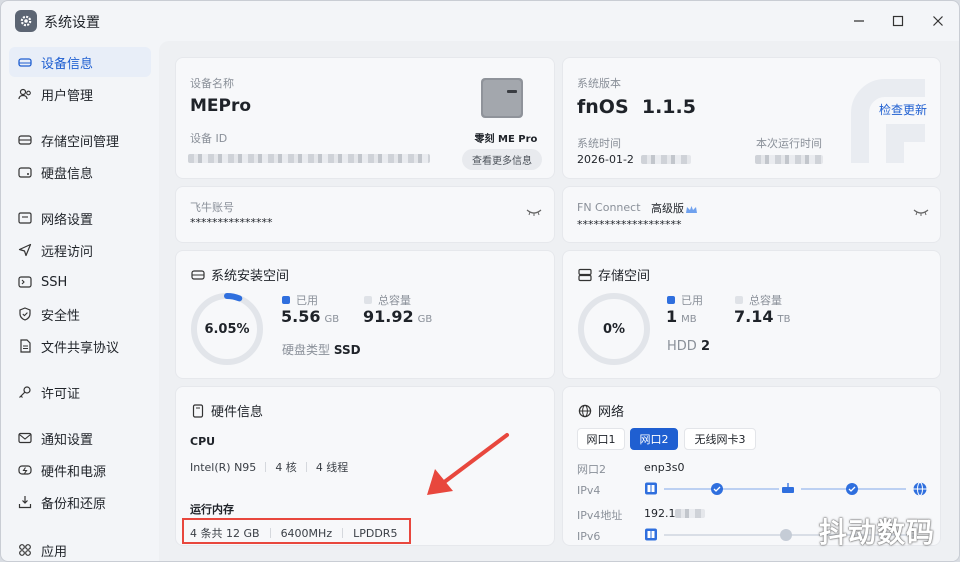  What do you see at coordinates (690, 513) in the screenshot?
I see `ipv4-address-redacted` at bounding box center [690, 513].